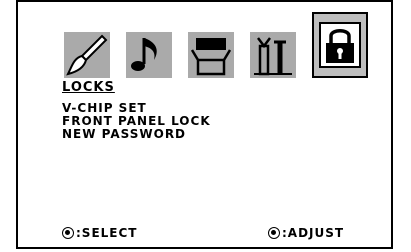 The width and height of the screenshot is (411, 252). I want to click on brush-icon, so click(87, 55).